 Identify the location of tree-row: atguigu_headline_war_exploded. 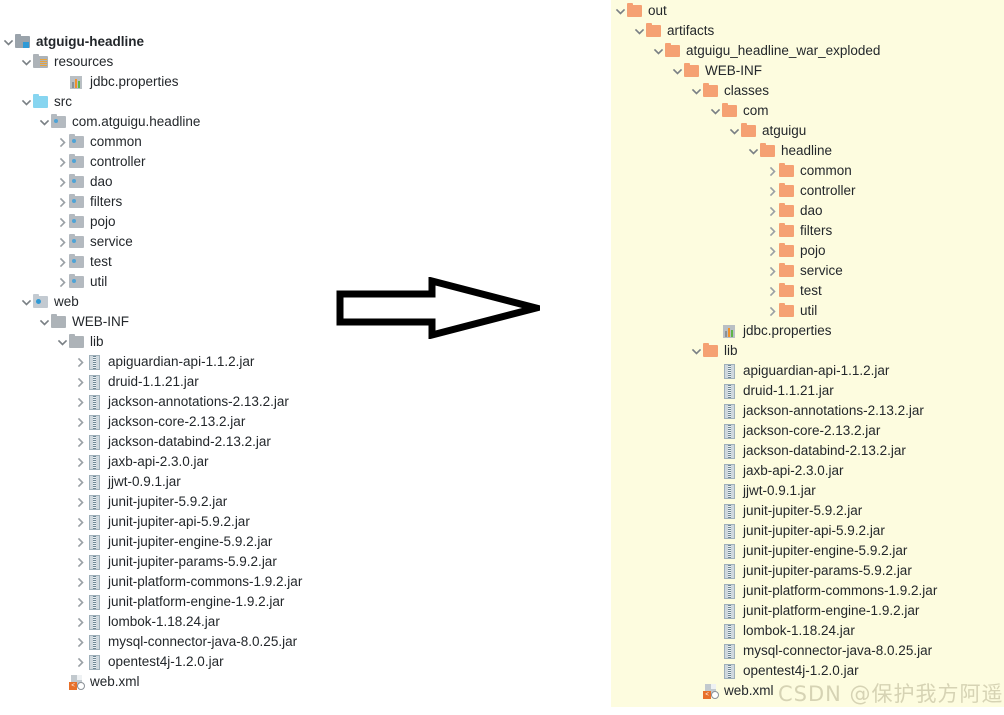
(809, 51).